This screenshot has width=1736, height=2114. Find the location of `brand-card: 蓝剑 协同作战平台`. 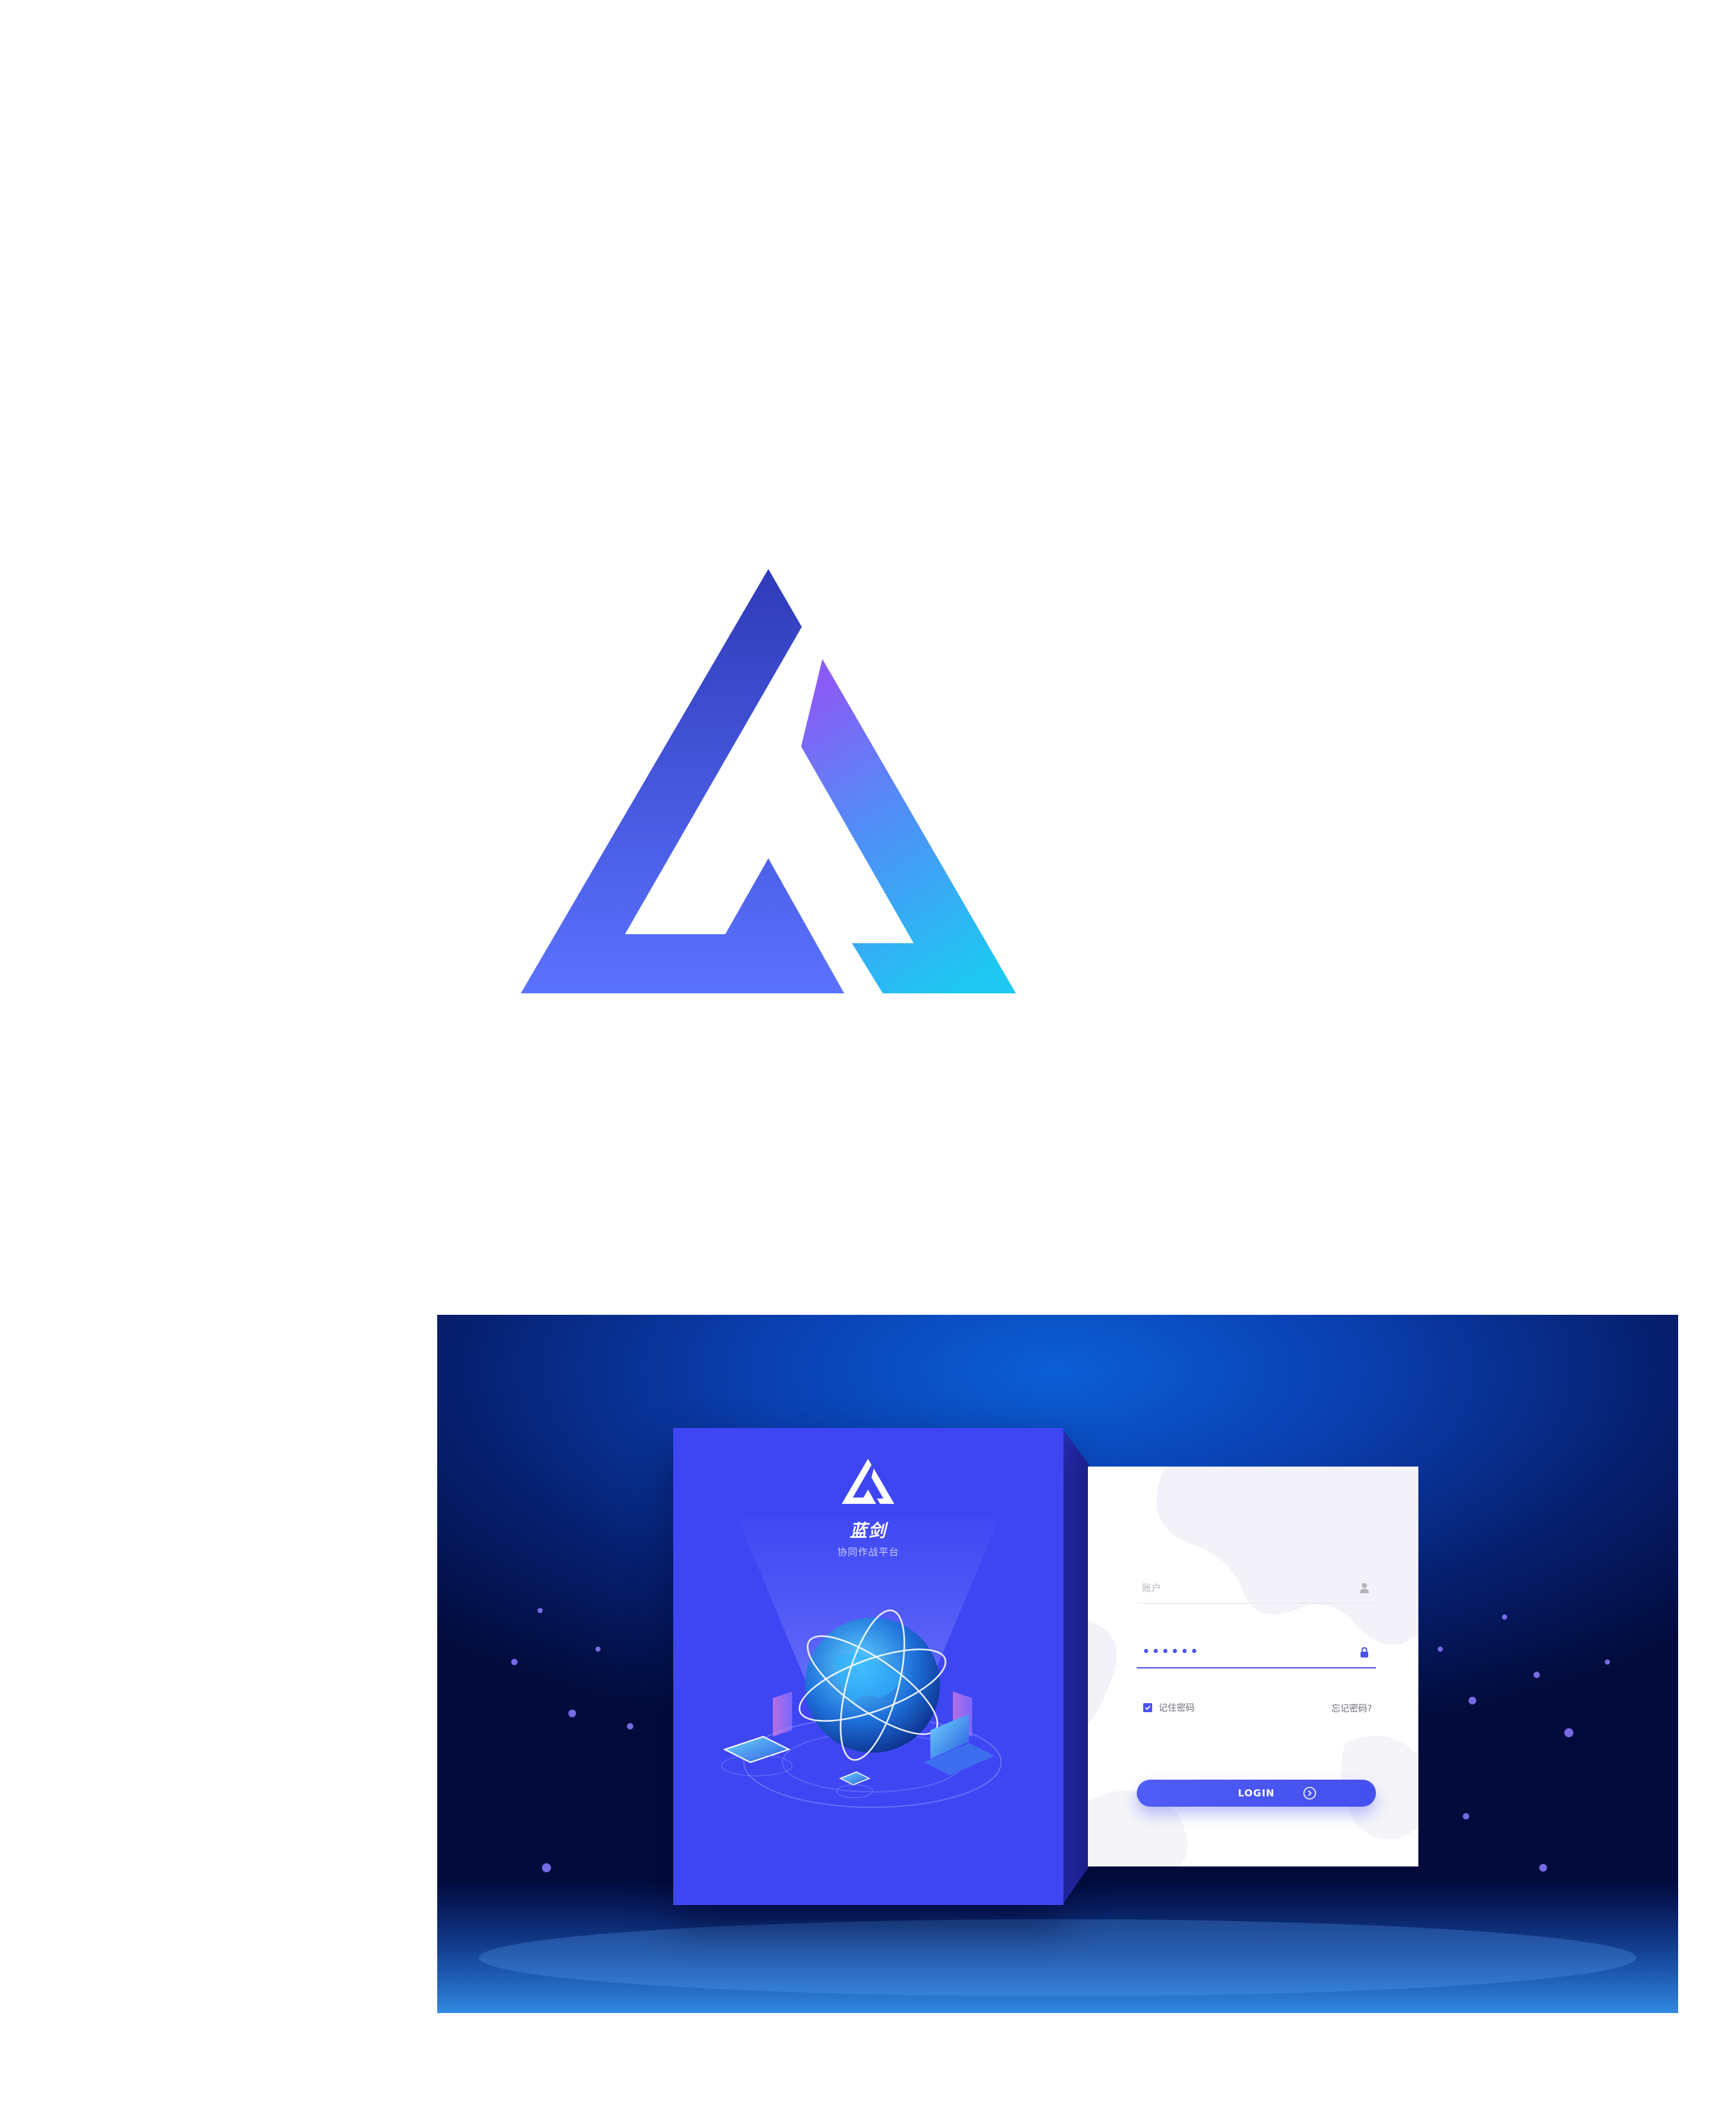

brand-card: 蓝剑 协同作战平台 is located at coordinates (868, 1666).